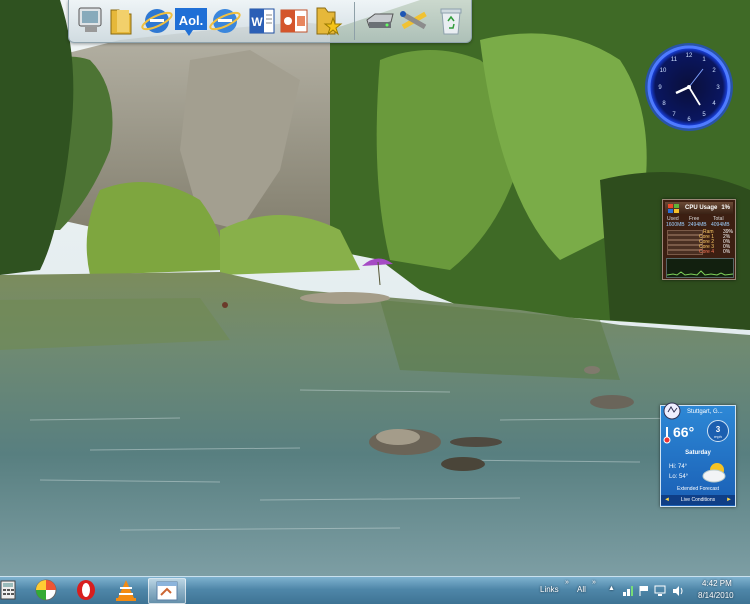 Image resolution: width=750 pixels, height=608 pixels. I want to click on paint-icon, so click(167, 591).